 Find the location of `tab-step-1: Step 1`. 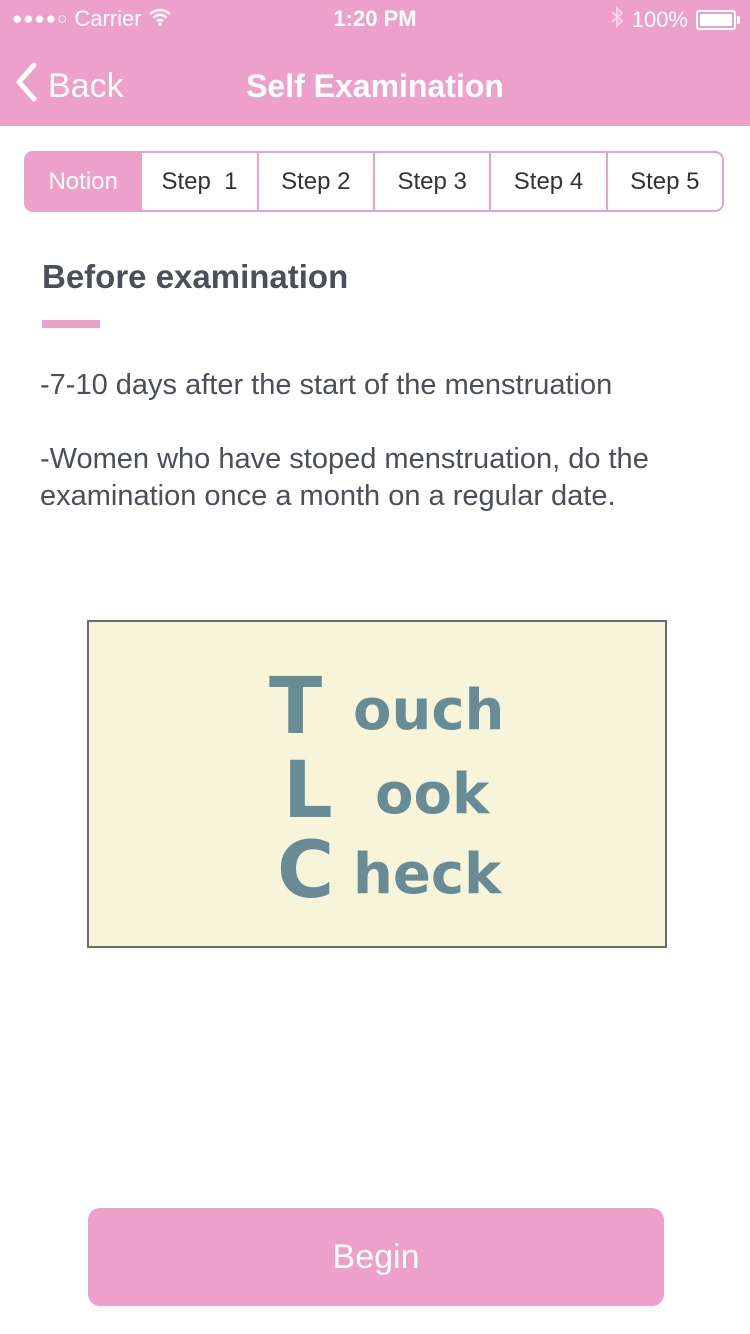

tab-step-1: Step 1 is located at coordinates (198, 181).